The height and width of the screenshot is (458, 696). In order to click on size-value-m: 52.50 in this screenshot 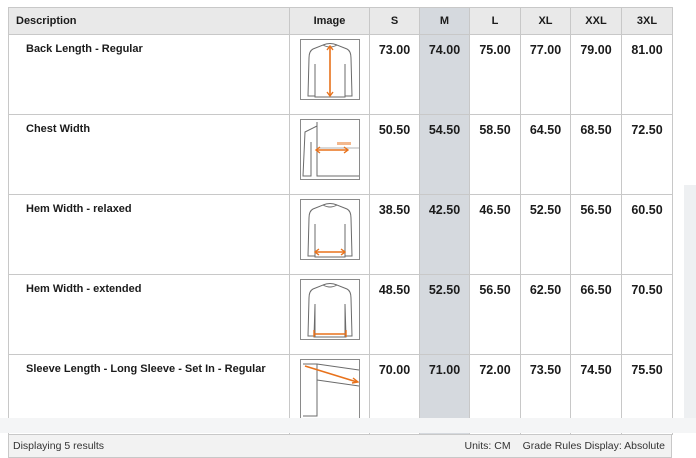, I will do `click(444, 314)`.